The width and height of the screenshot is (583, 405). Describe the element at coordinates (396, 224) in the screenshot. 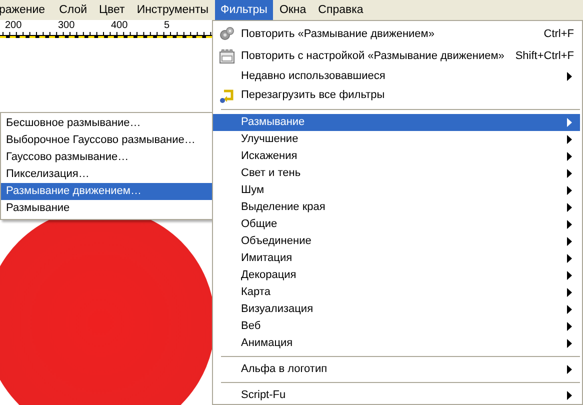

I see `menu-item: Общие` at that location.